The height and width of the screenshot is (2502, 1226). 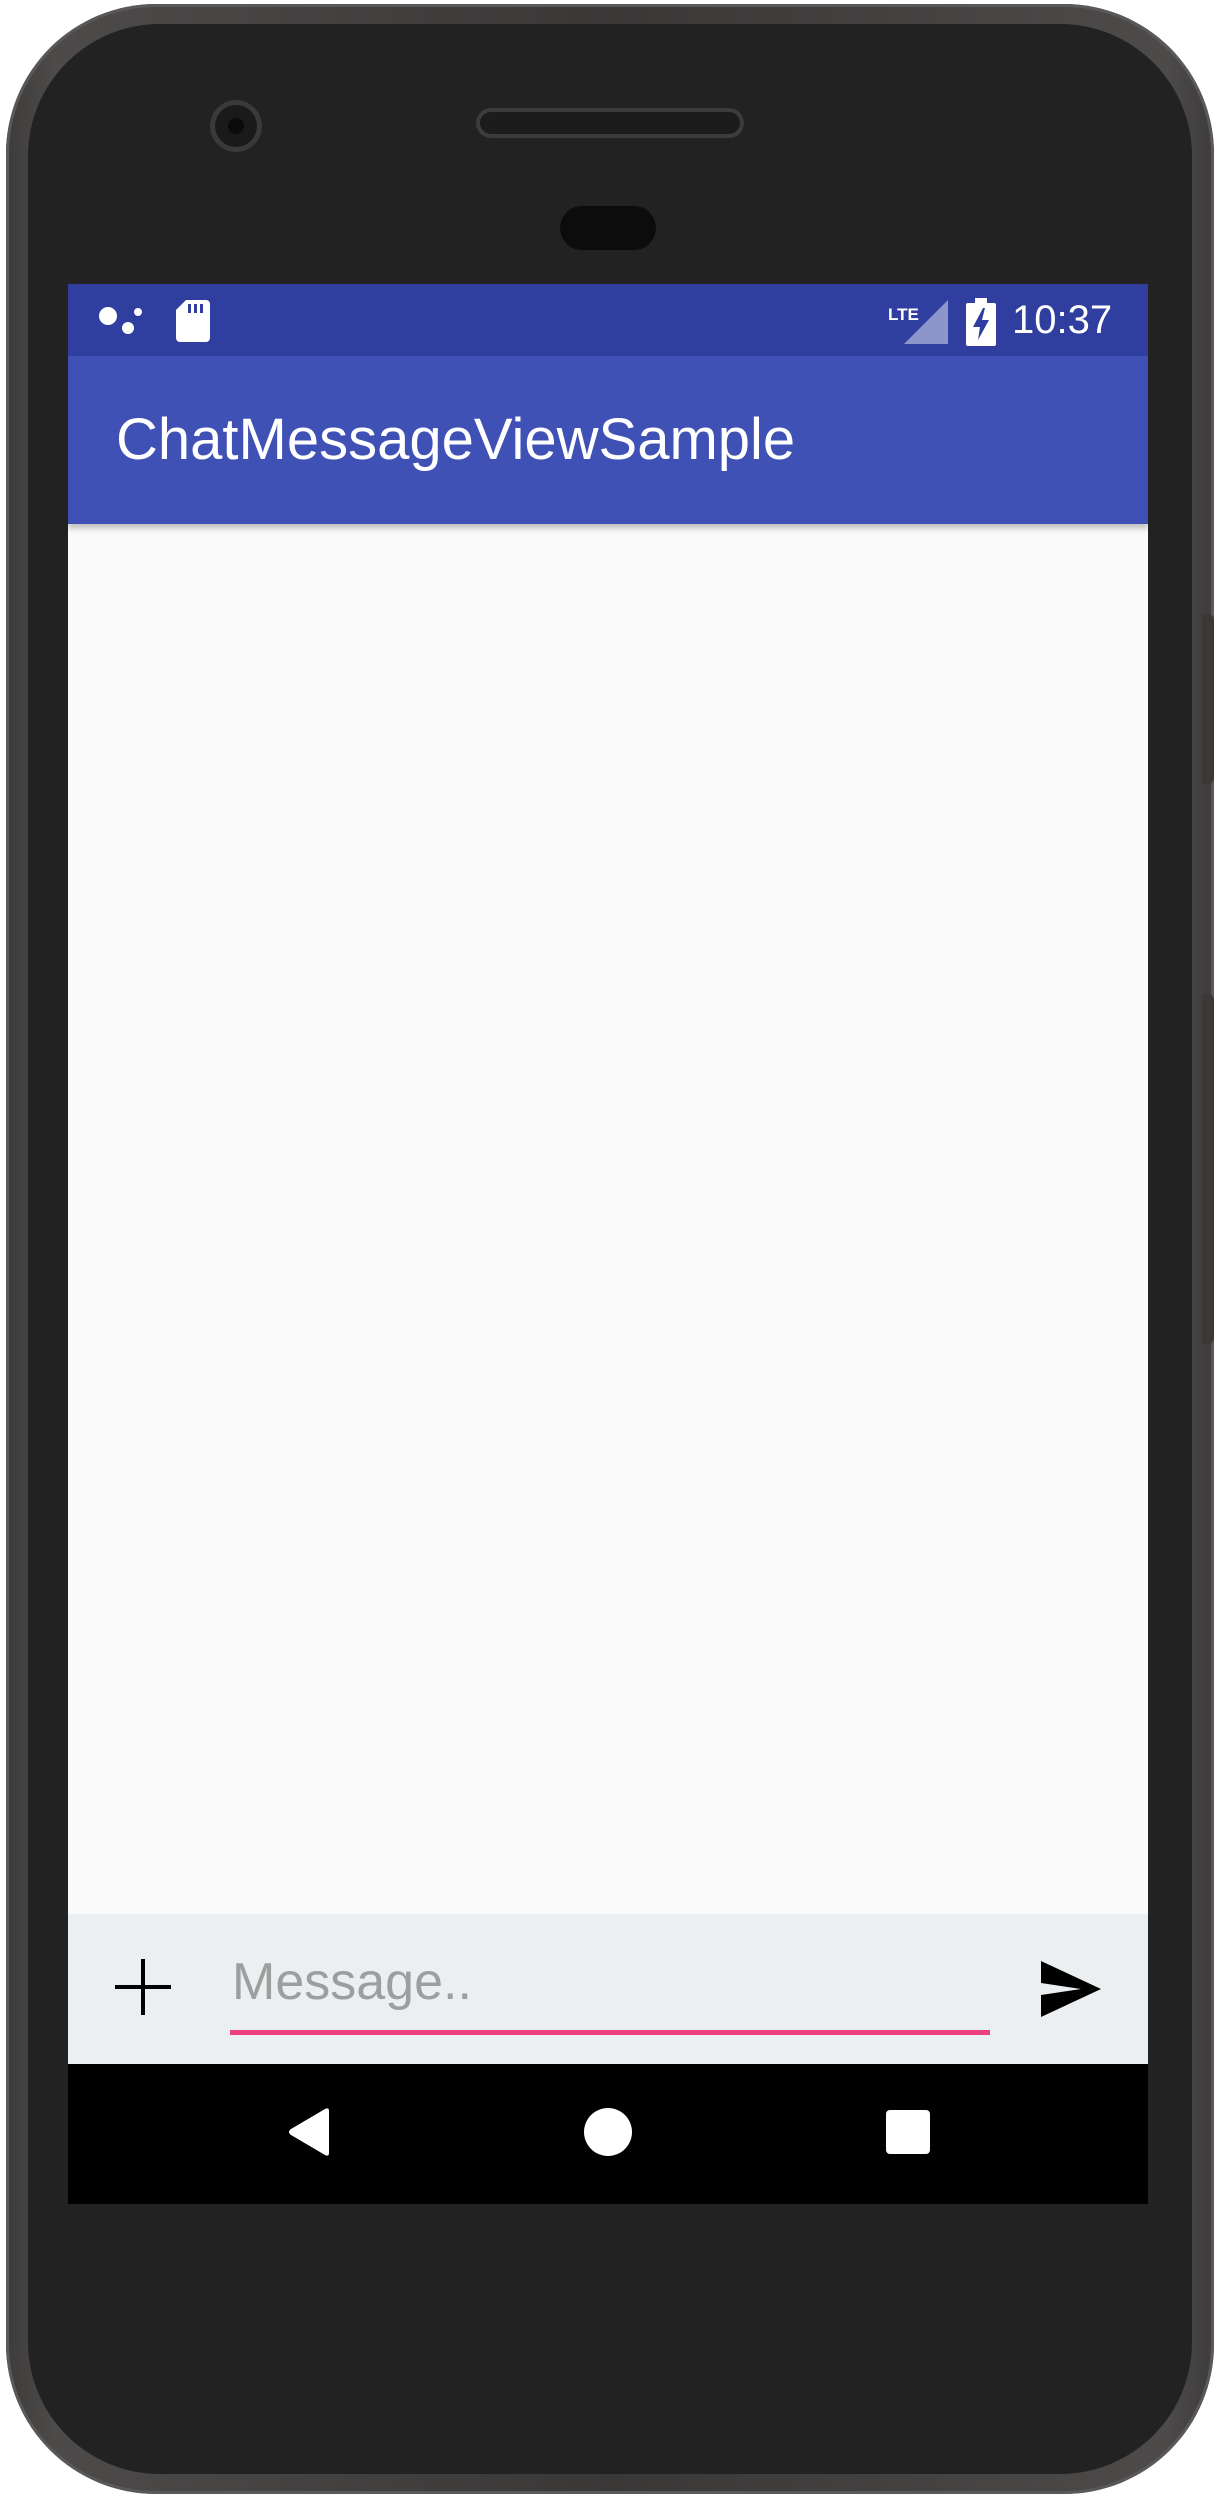 I want to click on send-icon, so click(x=1071, y=1991).